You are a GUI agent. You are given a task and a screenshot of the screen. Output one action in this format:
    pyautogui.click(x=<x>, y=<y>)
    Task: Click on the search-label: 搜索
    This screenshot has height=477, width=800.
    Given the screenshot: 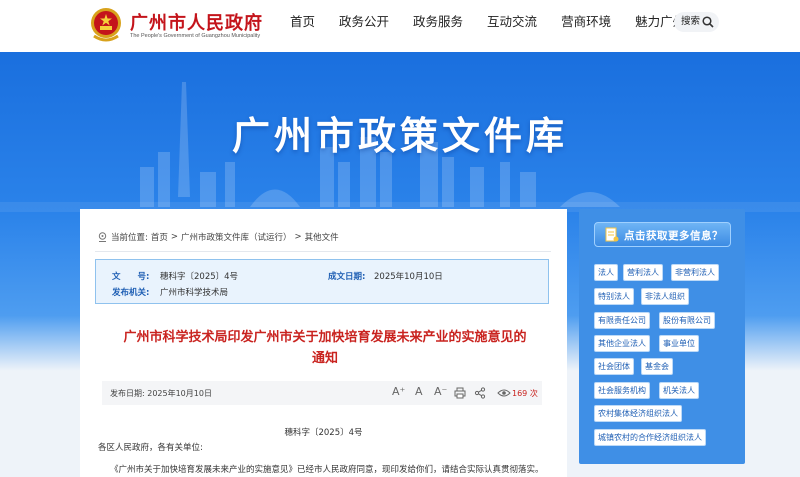 What is the action you would take?
    pyautogui.click(x=691, y=21)
    